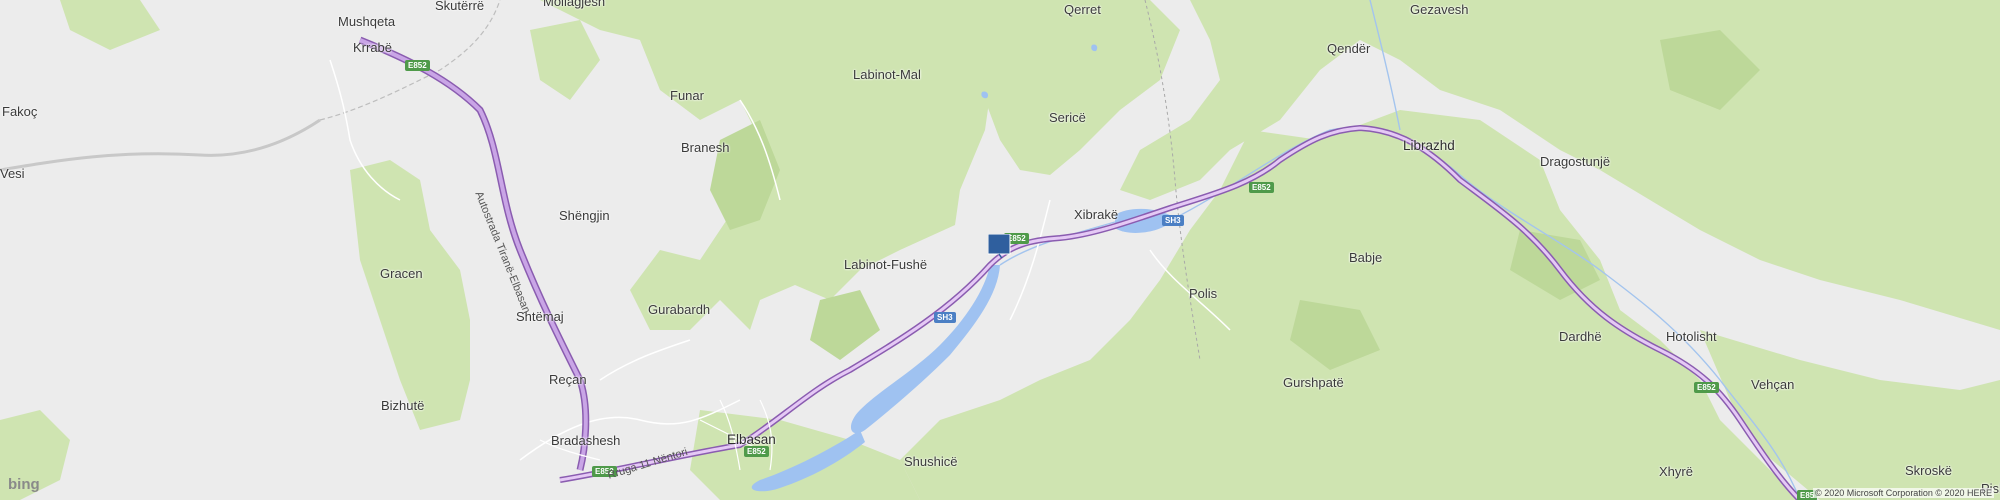 This screenshot has height=500, width=2000. I want to click on place-label: Dragostunjë, so click(1575, 161).